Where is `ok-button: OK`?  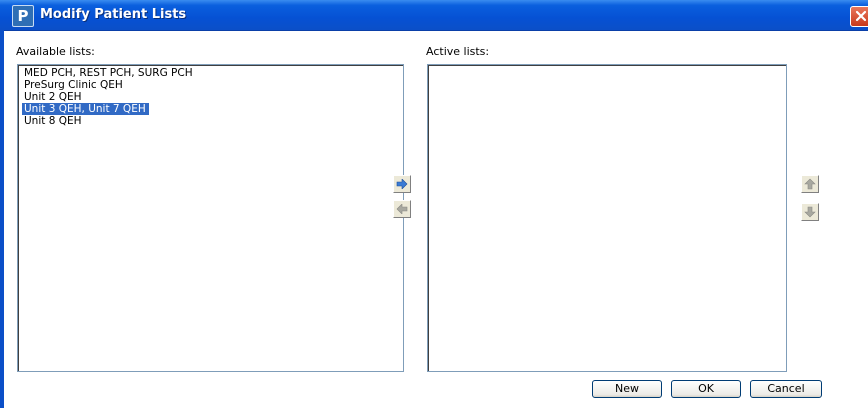 ok-button: OK is located at coordinates (706, 389).